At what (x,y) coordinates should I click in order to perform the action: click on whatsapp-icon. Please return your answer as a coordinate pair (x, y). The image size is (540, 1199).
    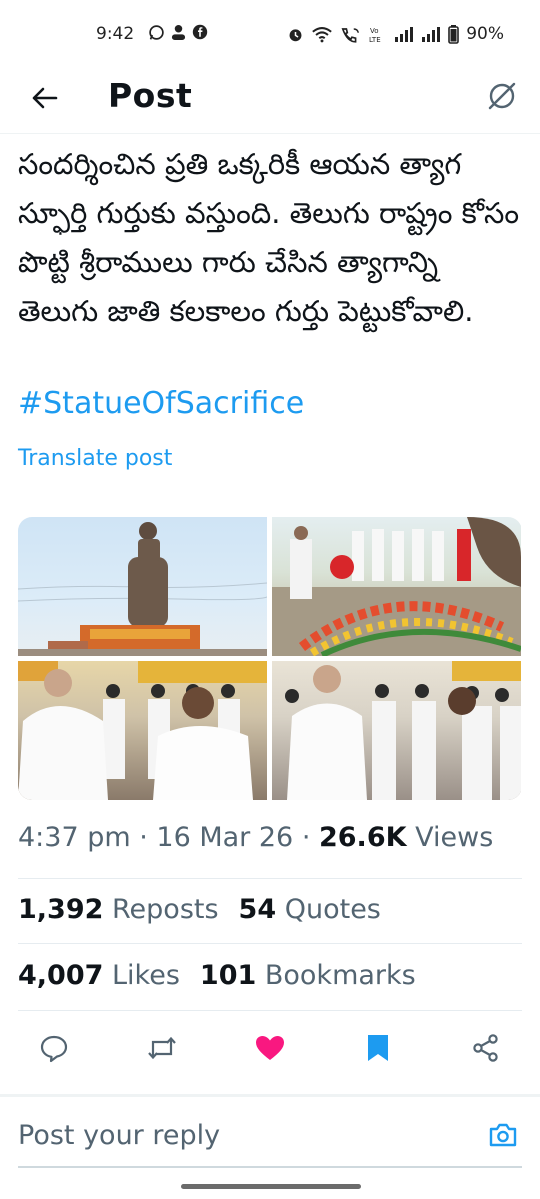
    Looking at the image, I should click on (156, 32).